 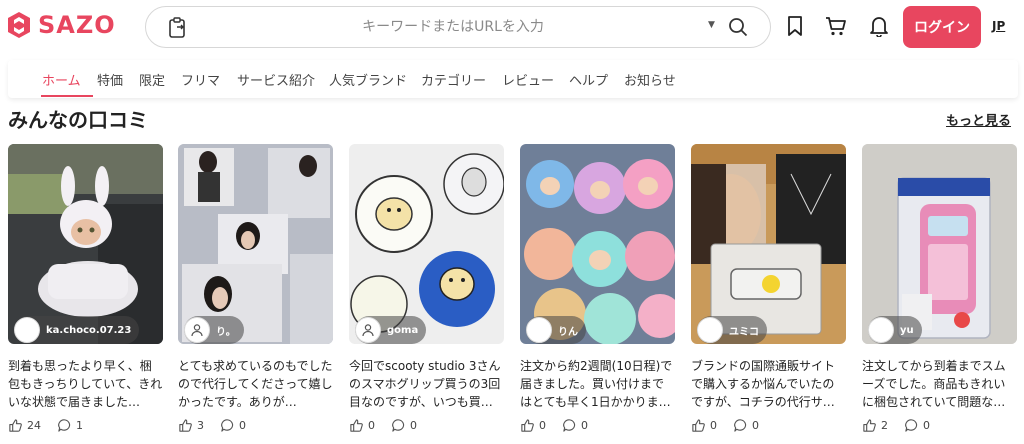 I want to click on paste-url-icon, so click(x=178, y=28).